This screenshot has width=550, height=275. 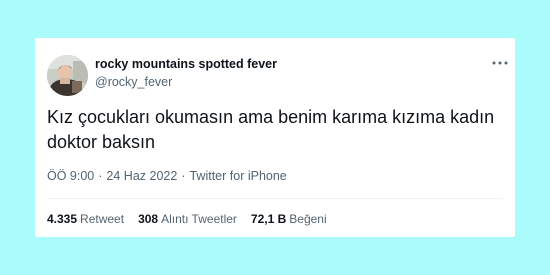 I want to click on more-options-button, so click(x=500, y=63).